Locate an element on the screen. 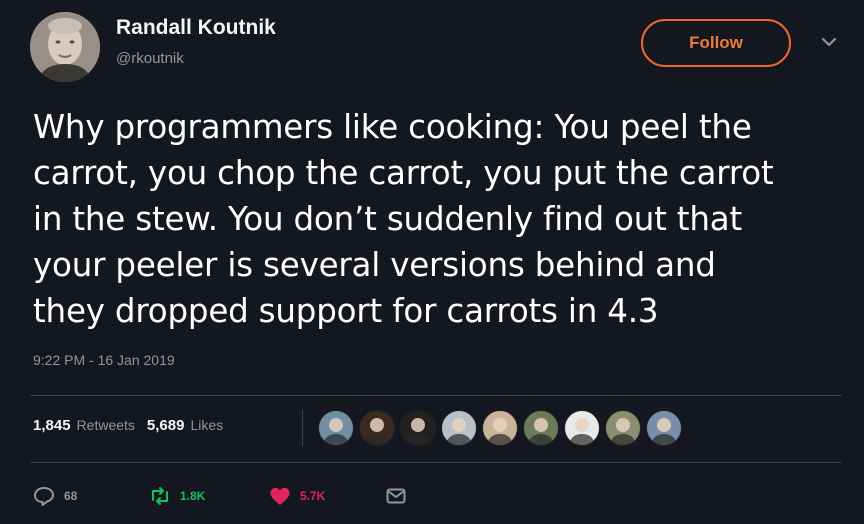  avatar-photo-icon is located at coordinates (65, 47).